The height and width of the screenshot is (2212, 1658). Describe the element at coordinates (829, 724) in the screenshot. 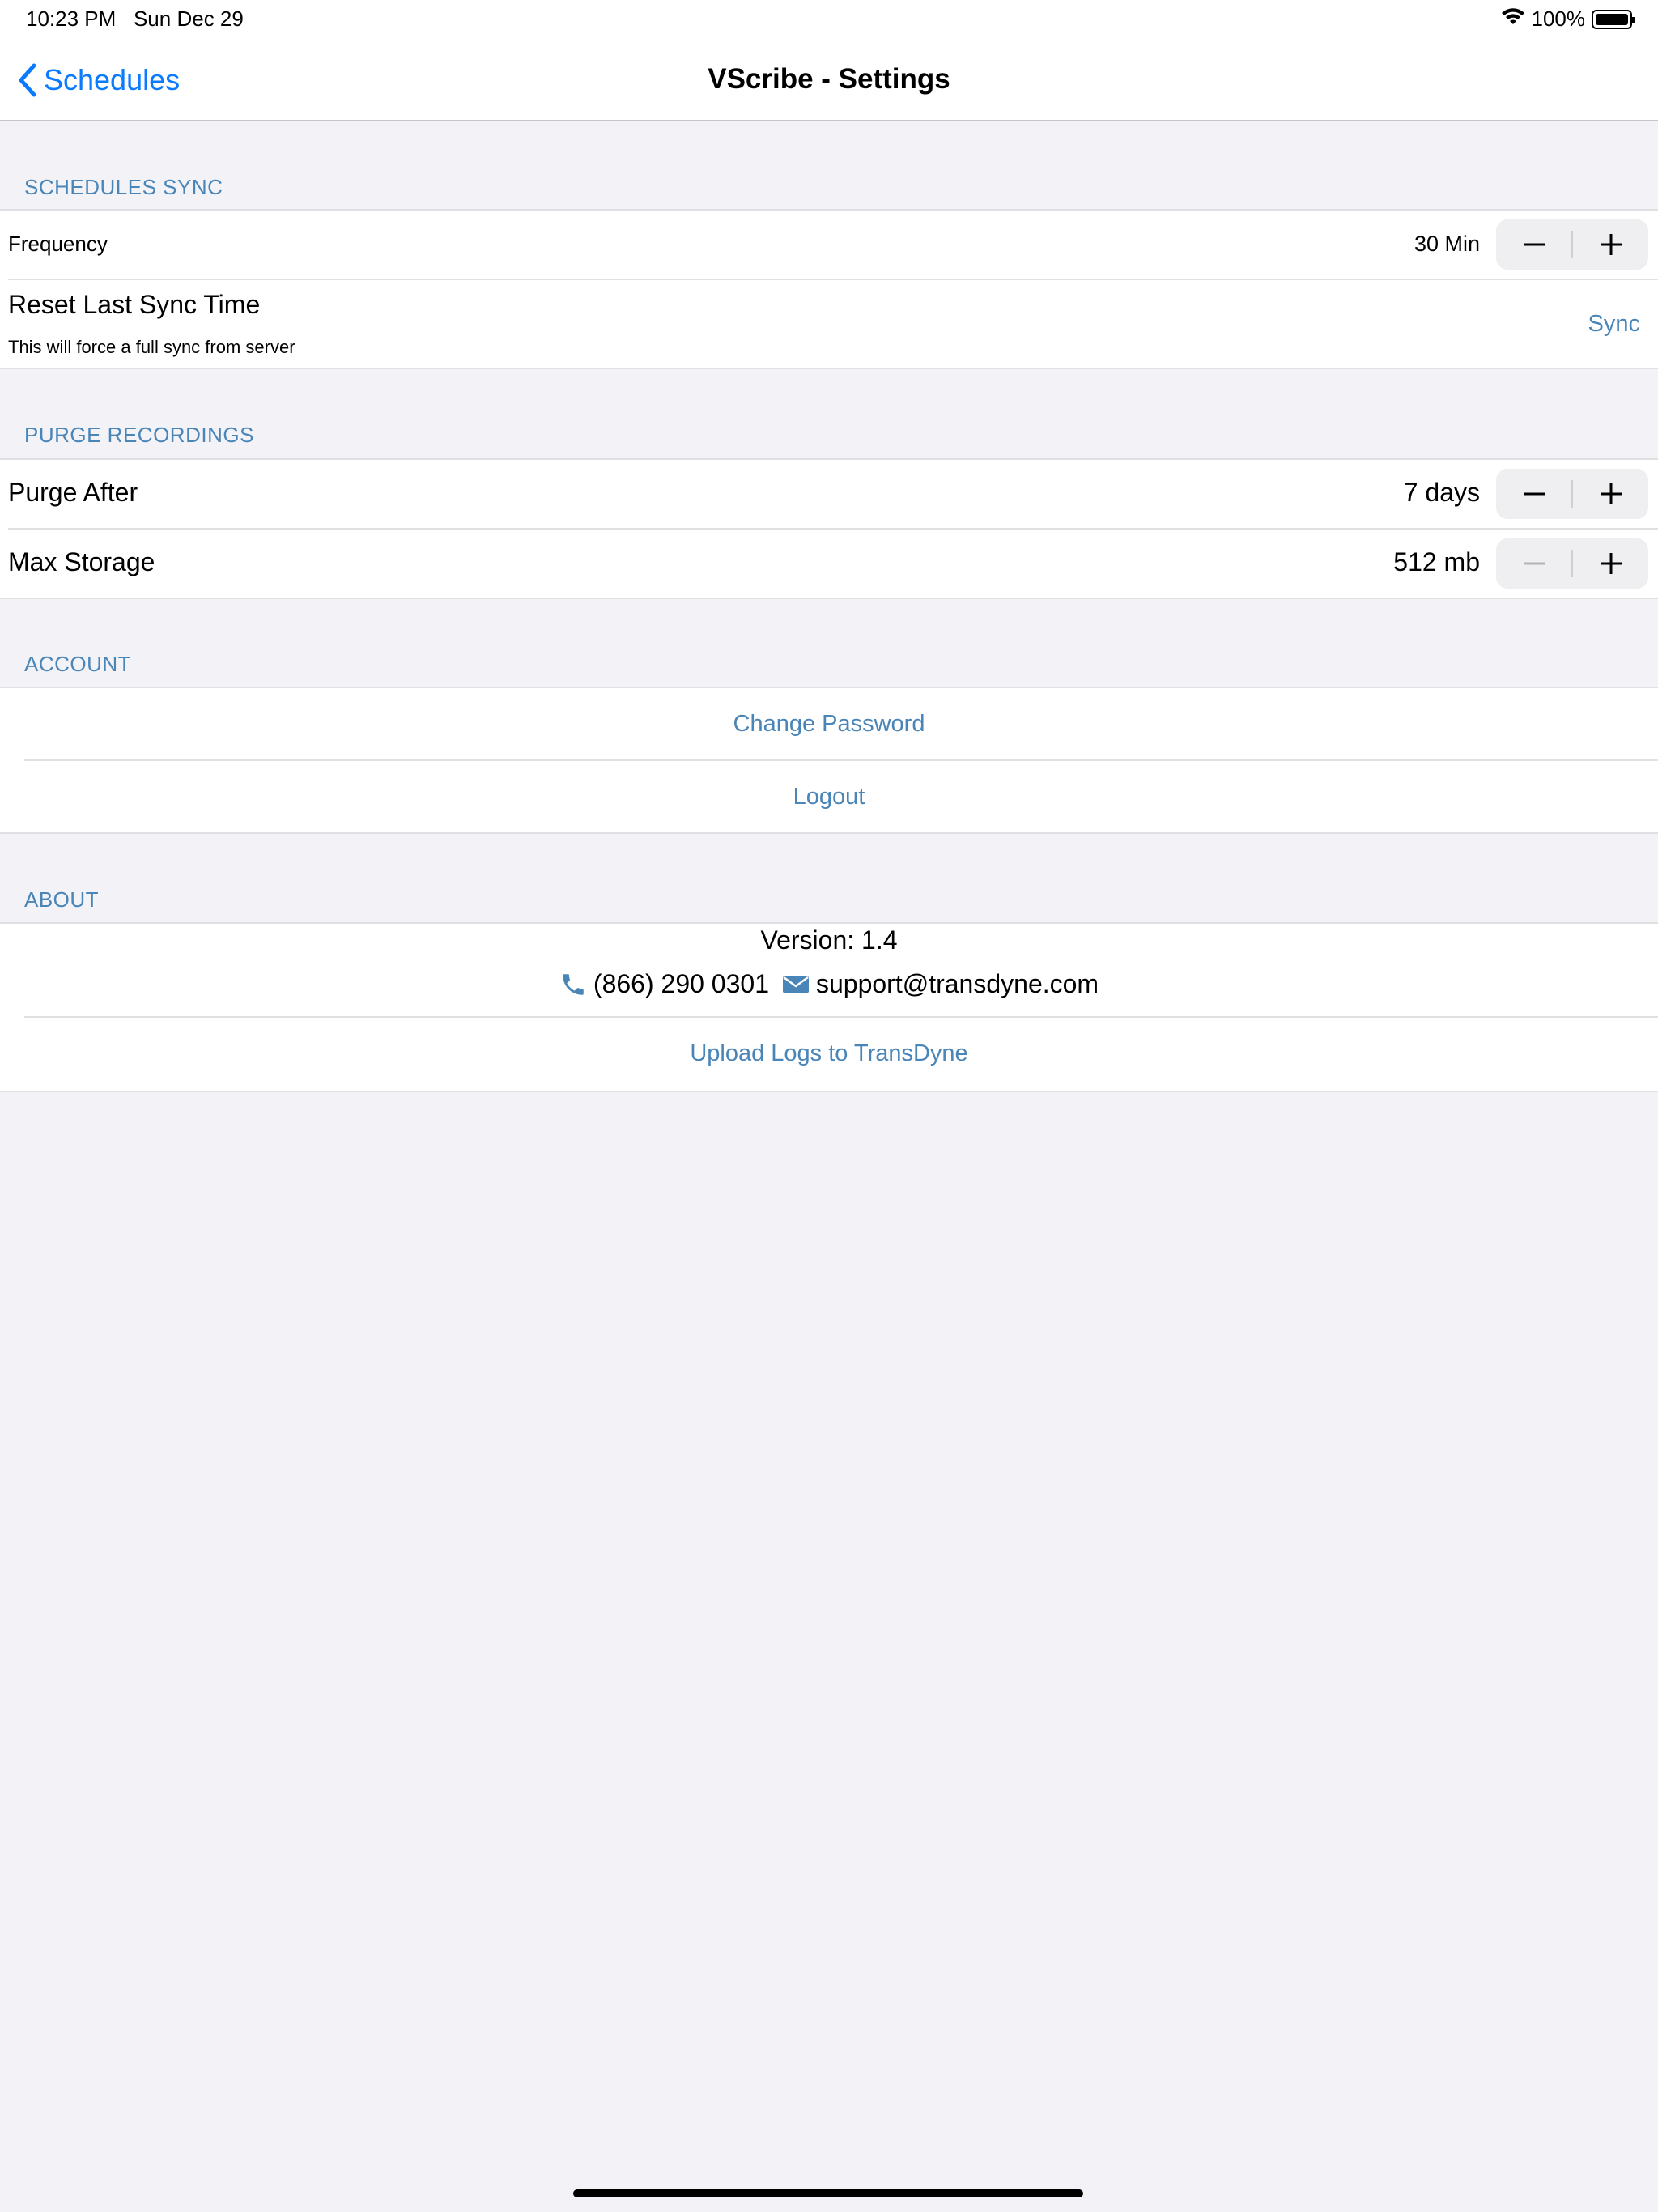

I see `change-password-button: Change Password` at that location.